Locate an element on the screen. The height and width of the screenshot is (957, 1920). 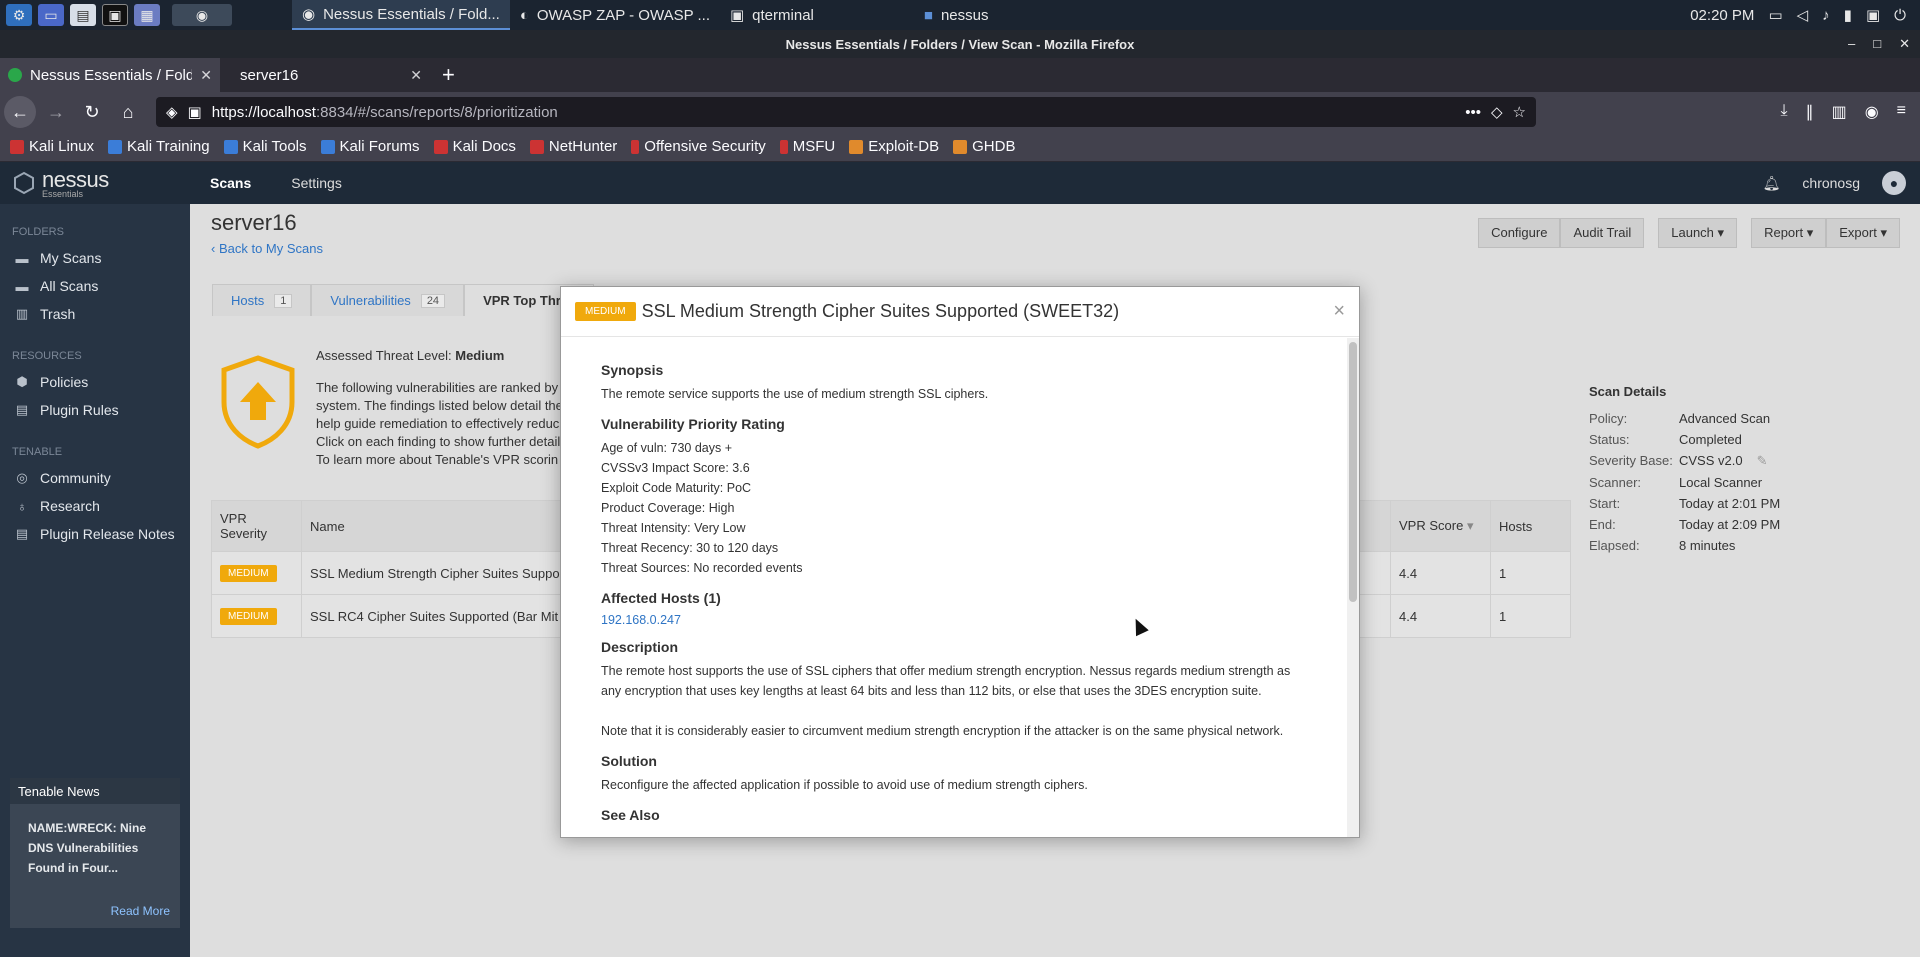
sidebar-item-label: All Scans is located at coordinates (69, 286).